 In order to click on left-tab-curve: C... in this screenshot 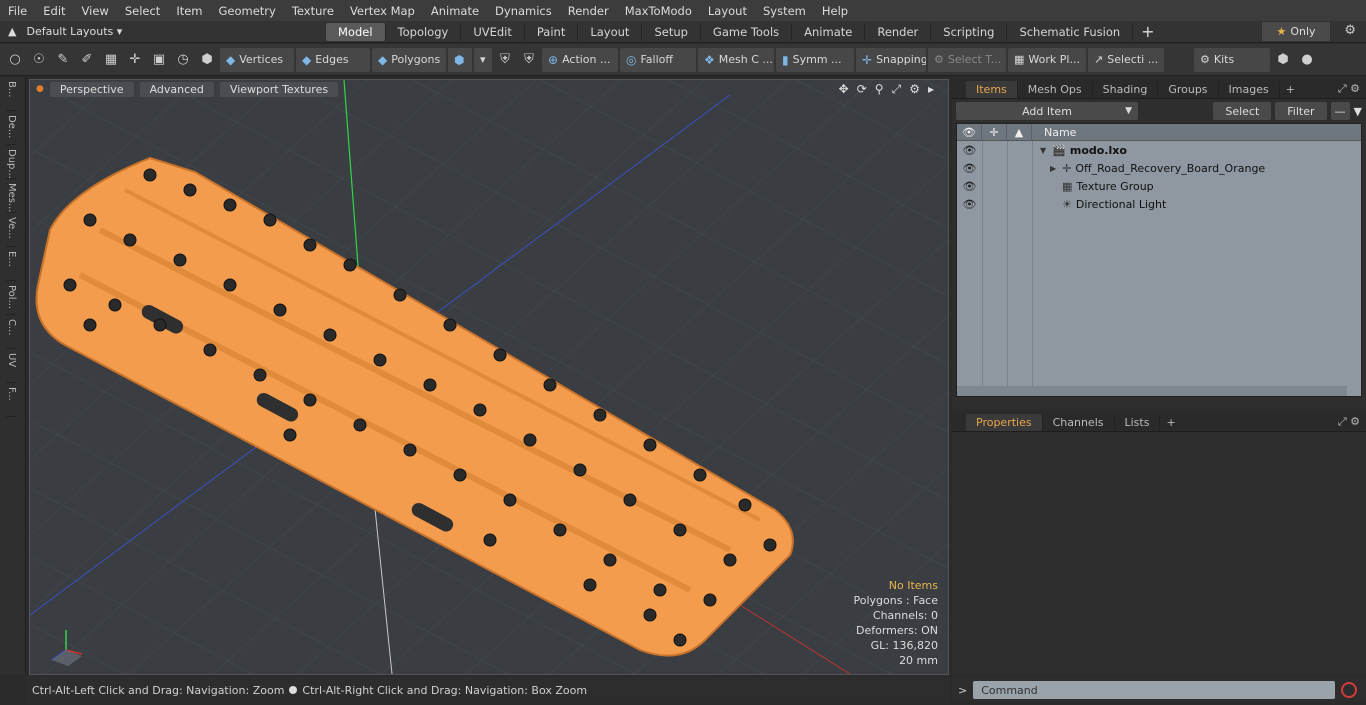, I will do `click(11, 332)`.